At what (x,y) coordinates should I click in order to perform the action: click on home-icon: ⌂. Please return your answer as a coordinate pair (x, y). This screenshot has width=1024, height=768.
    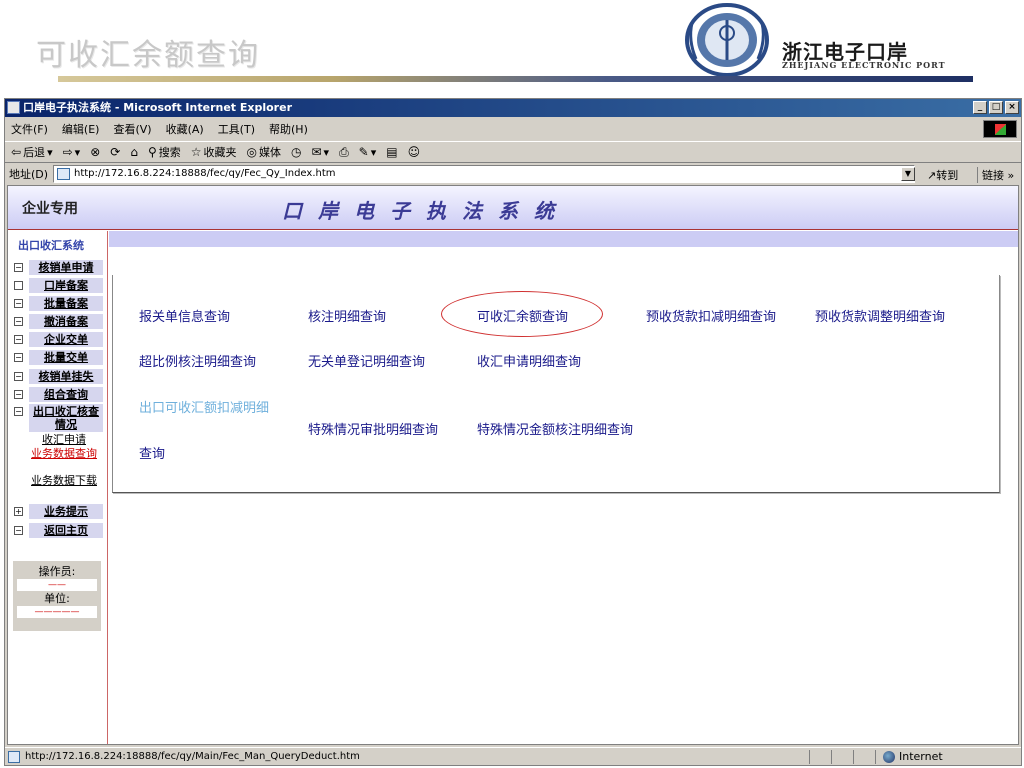
    Looking at the image, I should click on (134, 152).